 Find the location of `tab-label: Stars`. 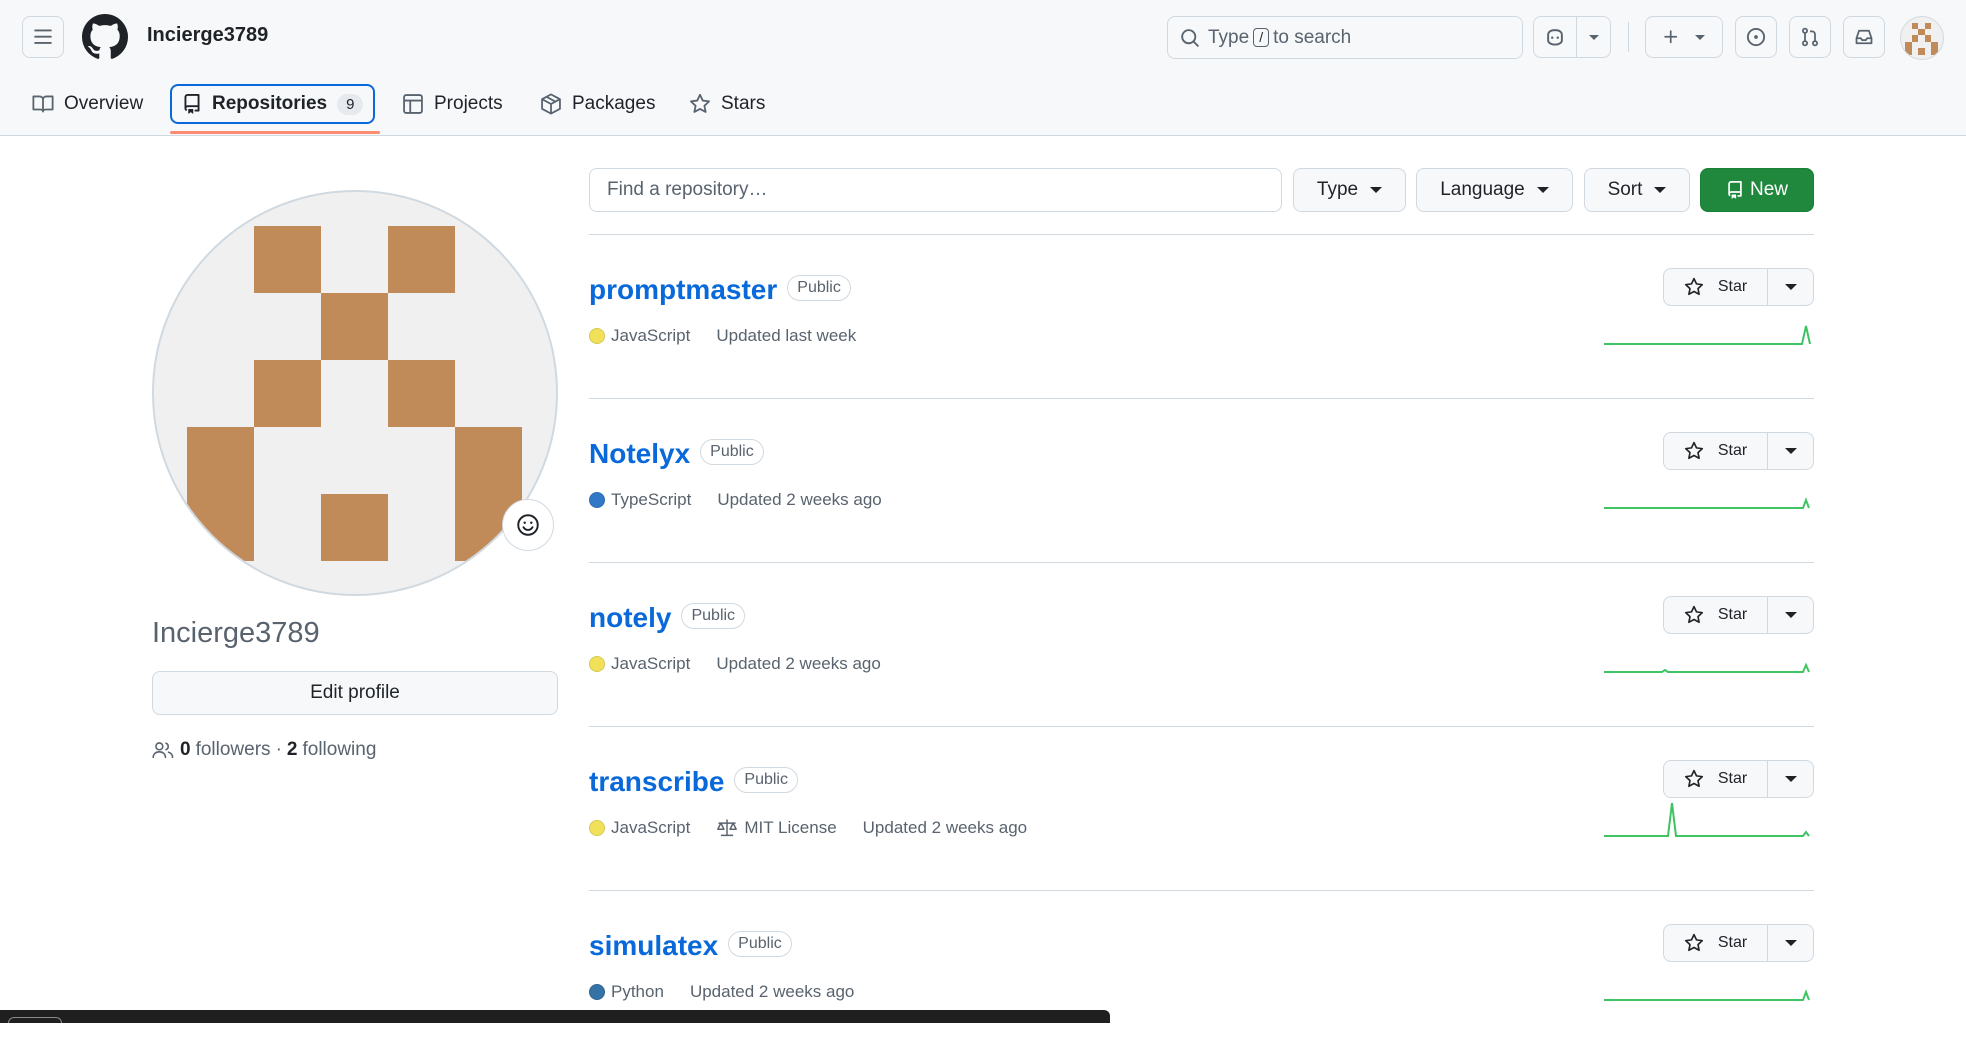

tab-label: Stars is located at coordinates (743, 103).